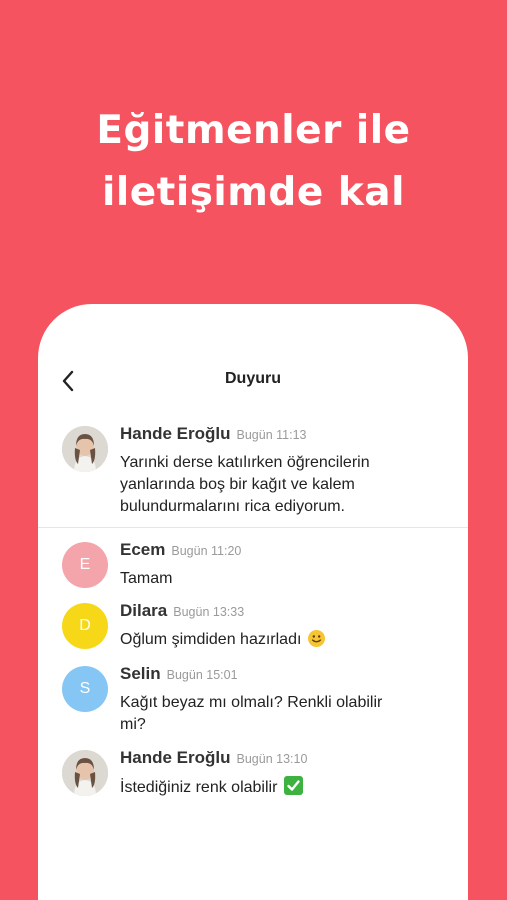  I want to click on message-meta: Ecem Bugün 11:20, so click(180, 550).